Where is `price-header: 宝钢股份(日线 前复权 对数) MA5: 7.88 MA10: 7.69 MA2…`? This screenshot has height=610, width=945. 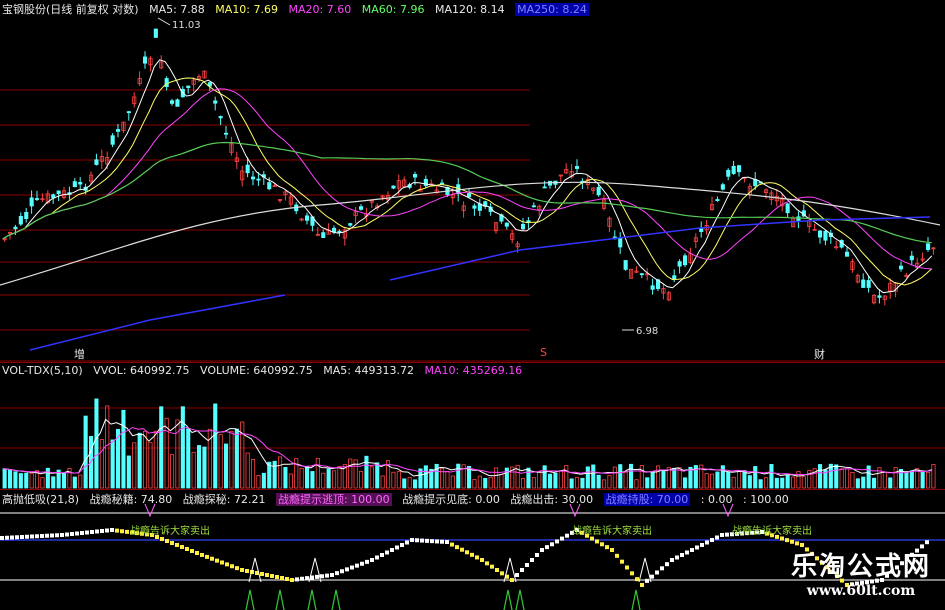
price-header: 宝钢股份(日线 前复权 对数) MA5: 7.88 MA10: 7.69 MA2… is located at coordinates (299, 9).